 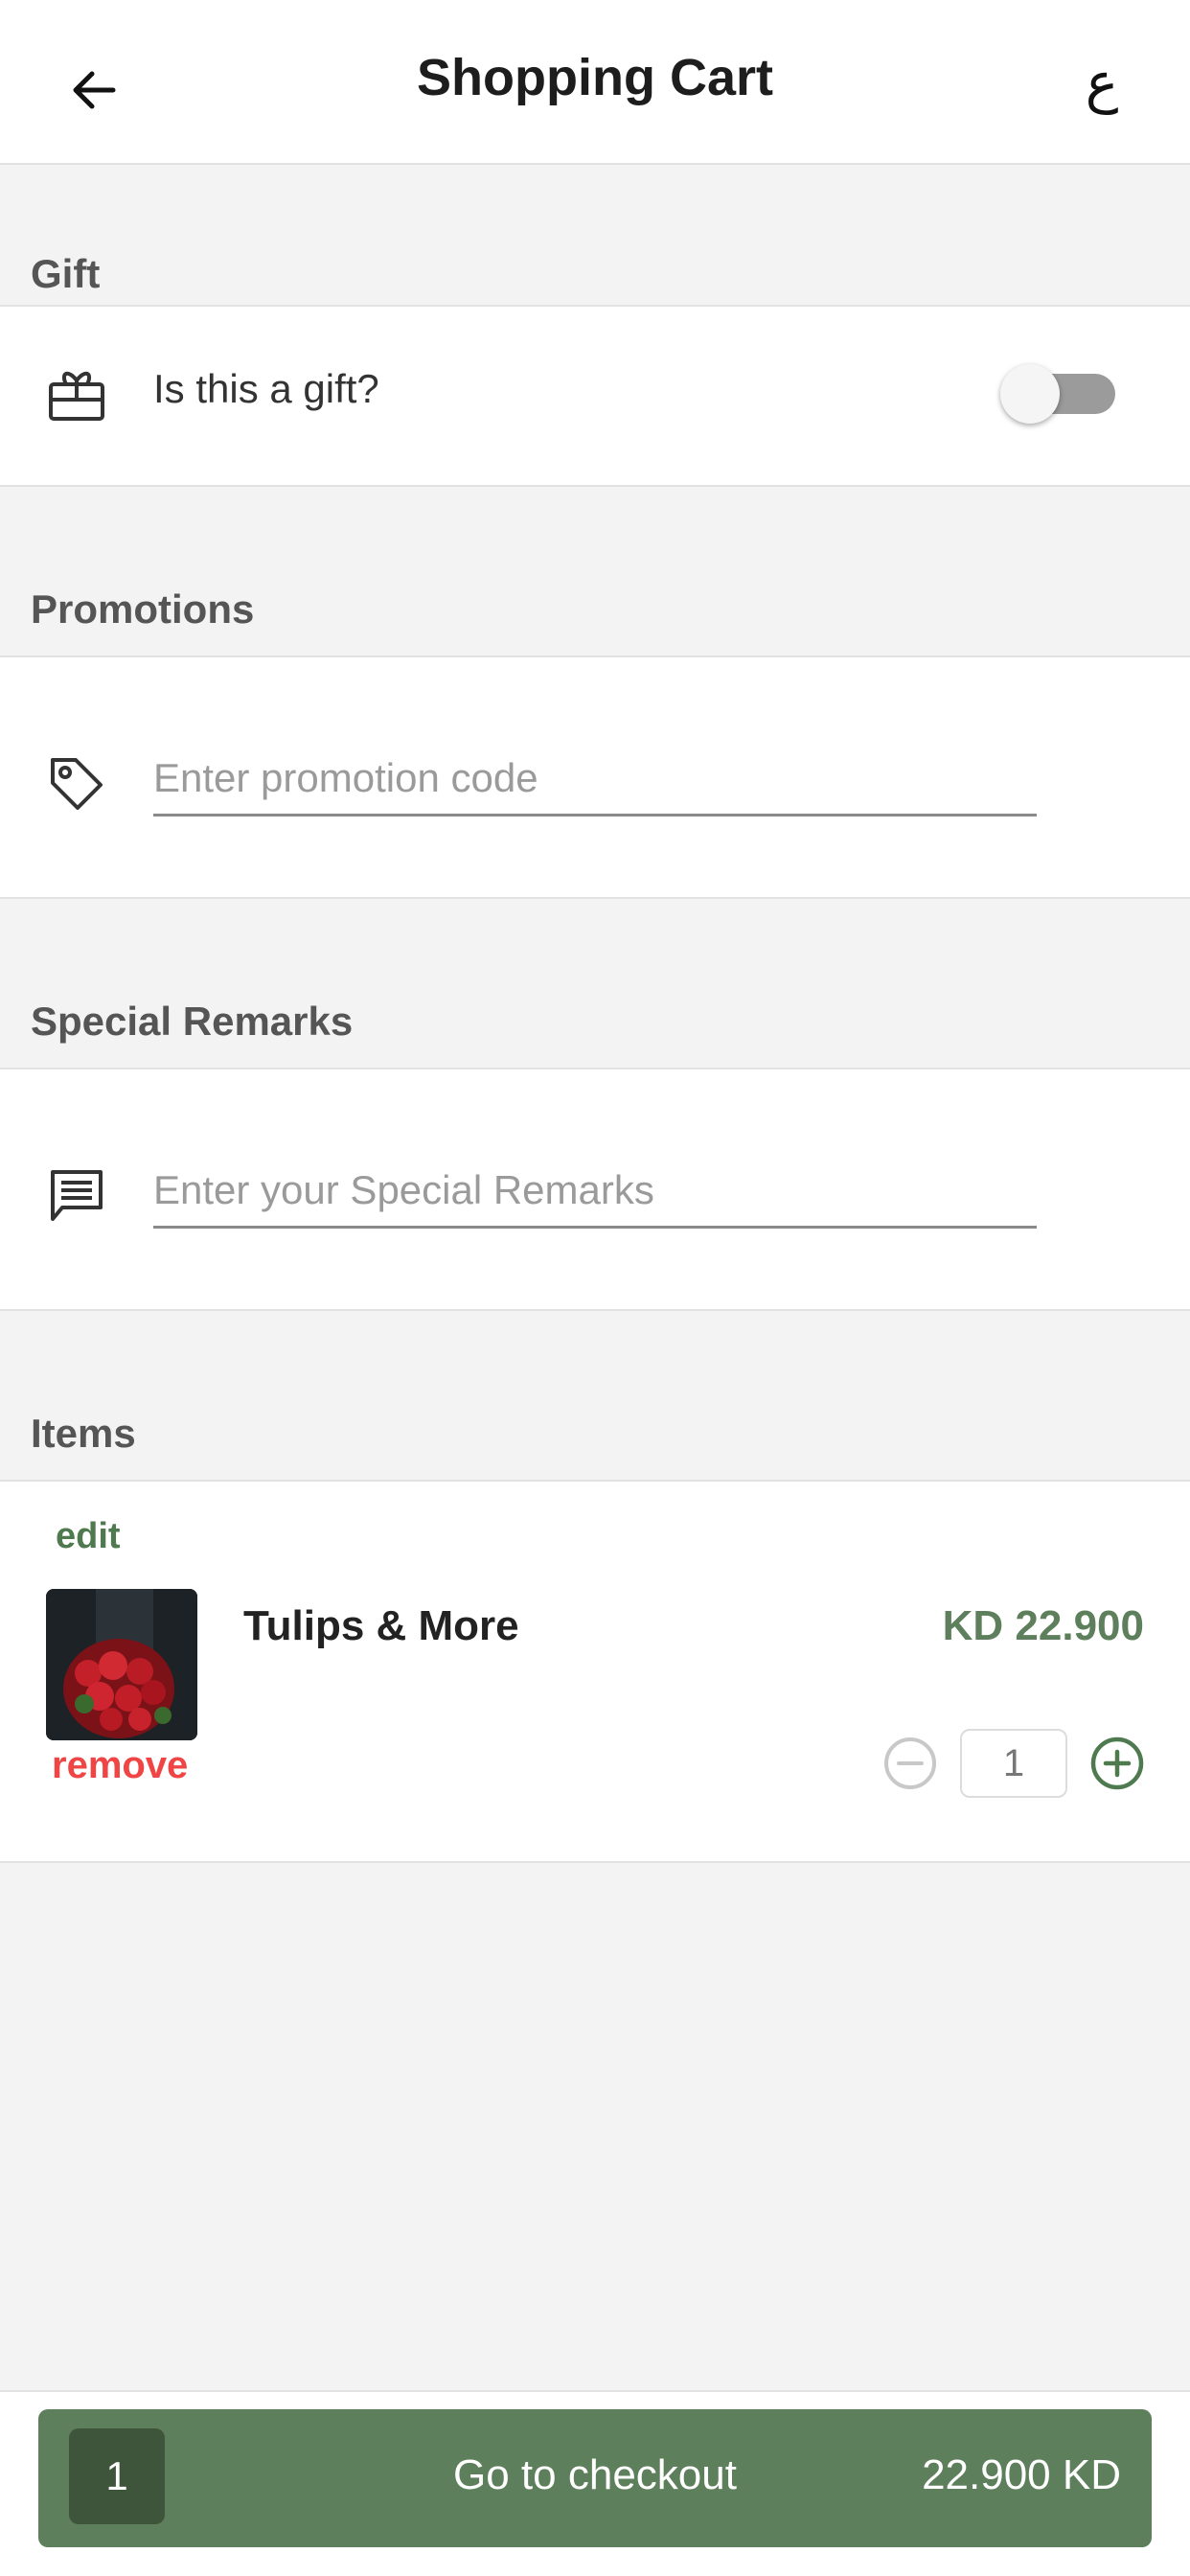 I want to click on decrease-quantity-button, so click(x=911, y=1763).